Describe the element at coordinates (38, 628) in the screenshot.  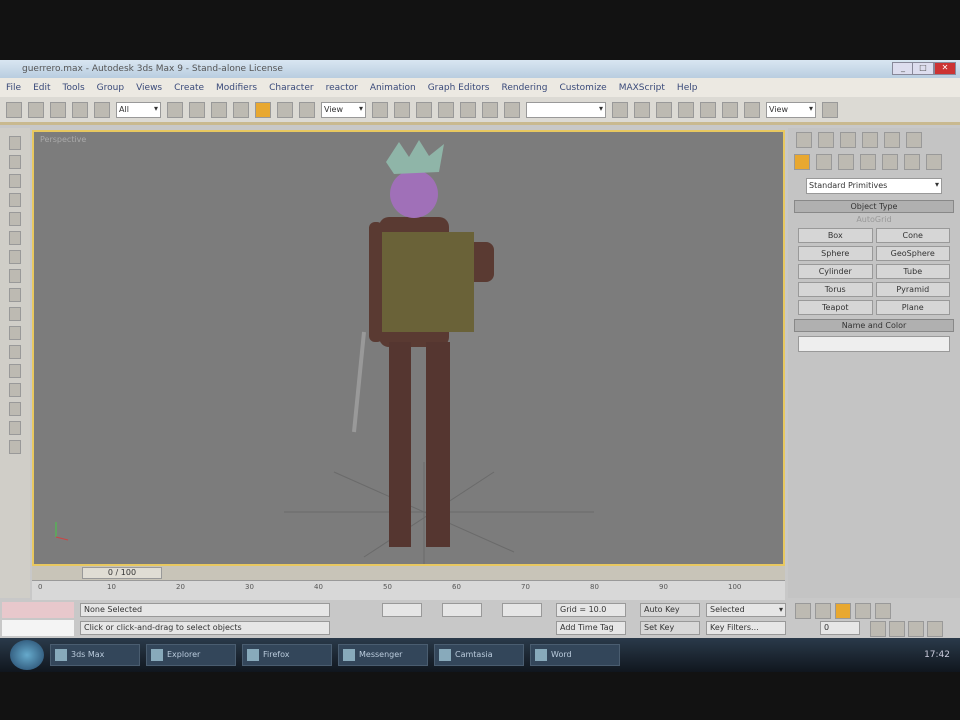
I see `maxscript-mini-listener` at that location.